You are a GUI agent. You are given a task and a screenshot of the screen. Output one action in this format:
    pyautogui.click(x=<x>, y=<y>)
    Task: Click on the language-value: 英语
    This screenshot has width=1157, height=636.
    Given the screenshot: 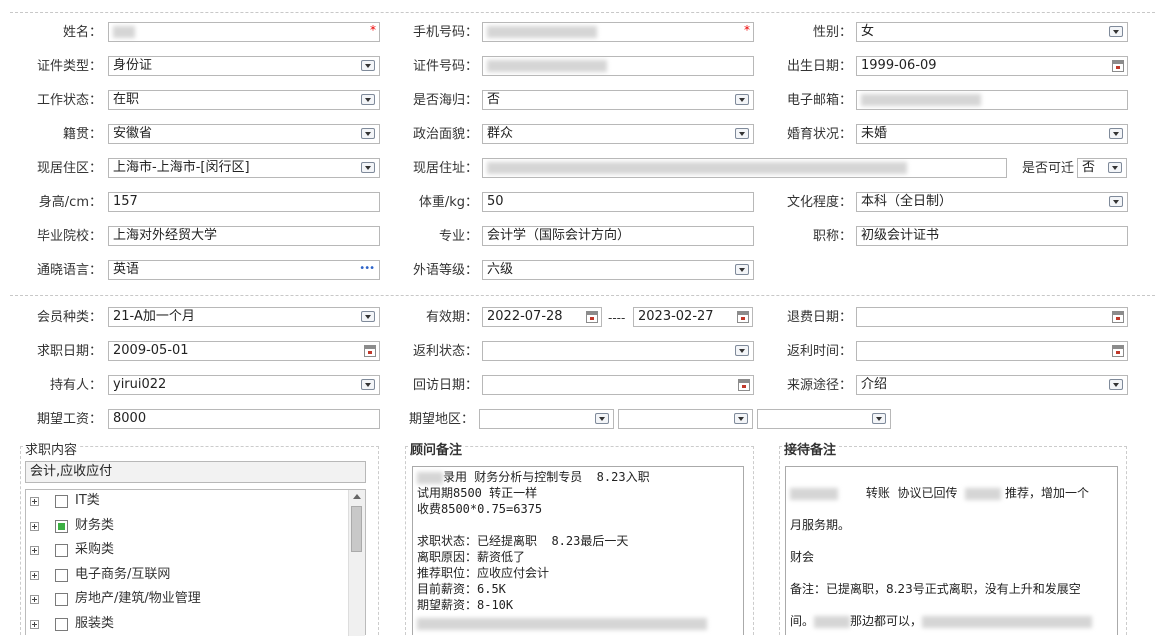 What is the action you would take?
    pyautogui.click(x=126, y=269)
    